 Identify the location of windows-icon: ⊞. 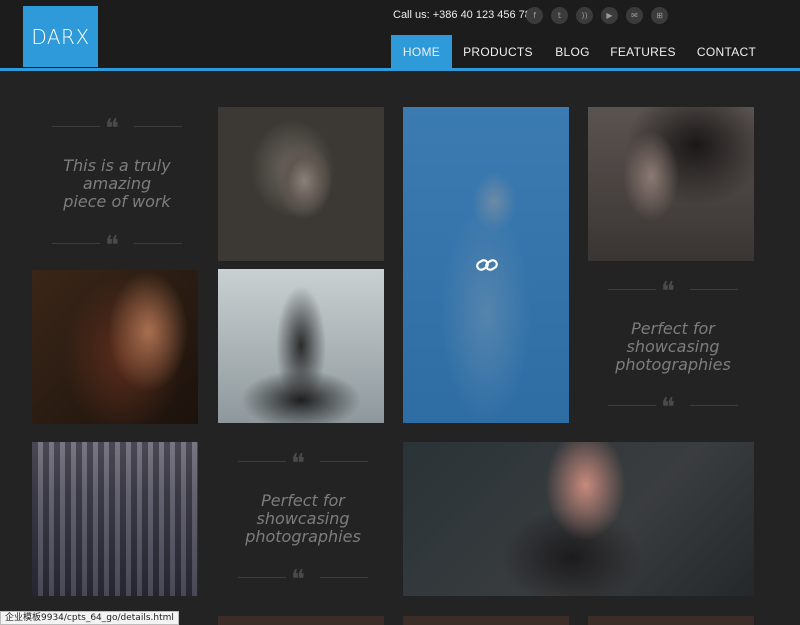
(659, 15).